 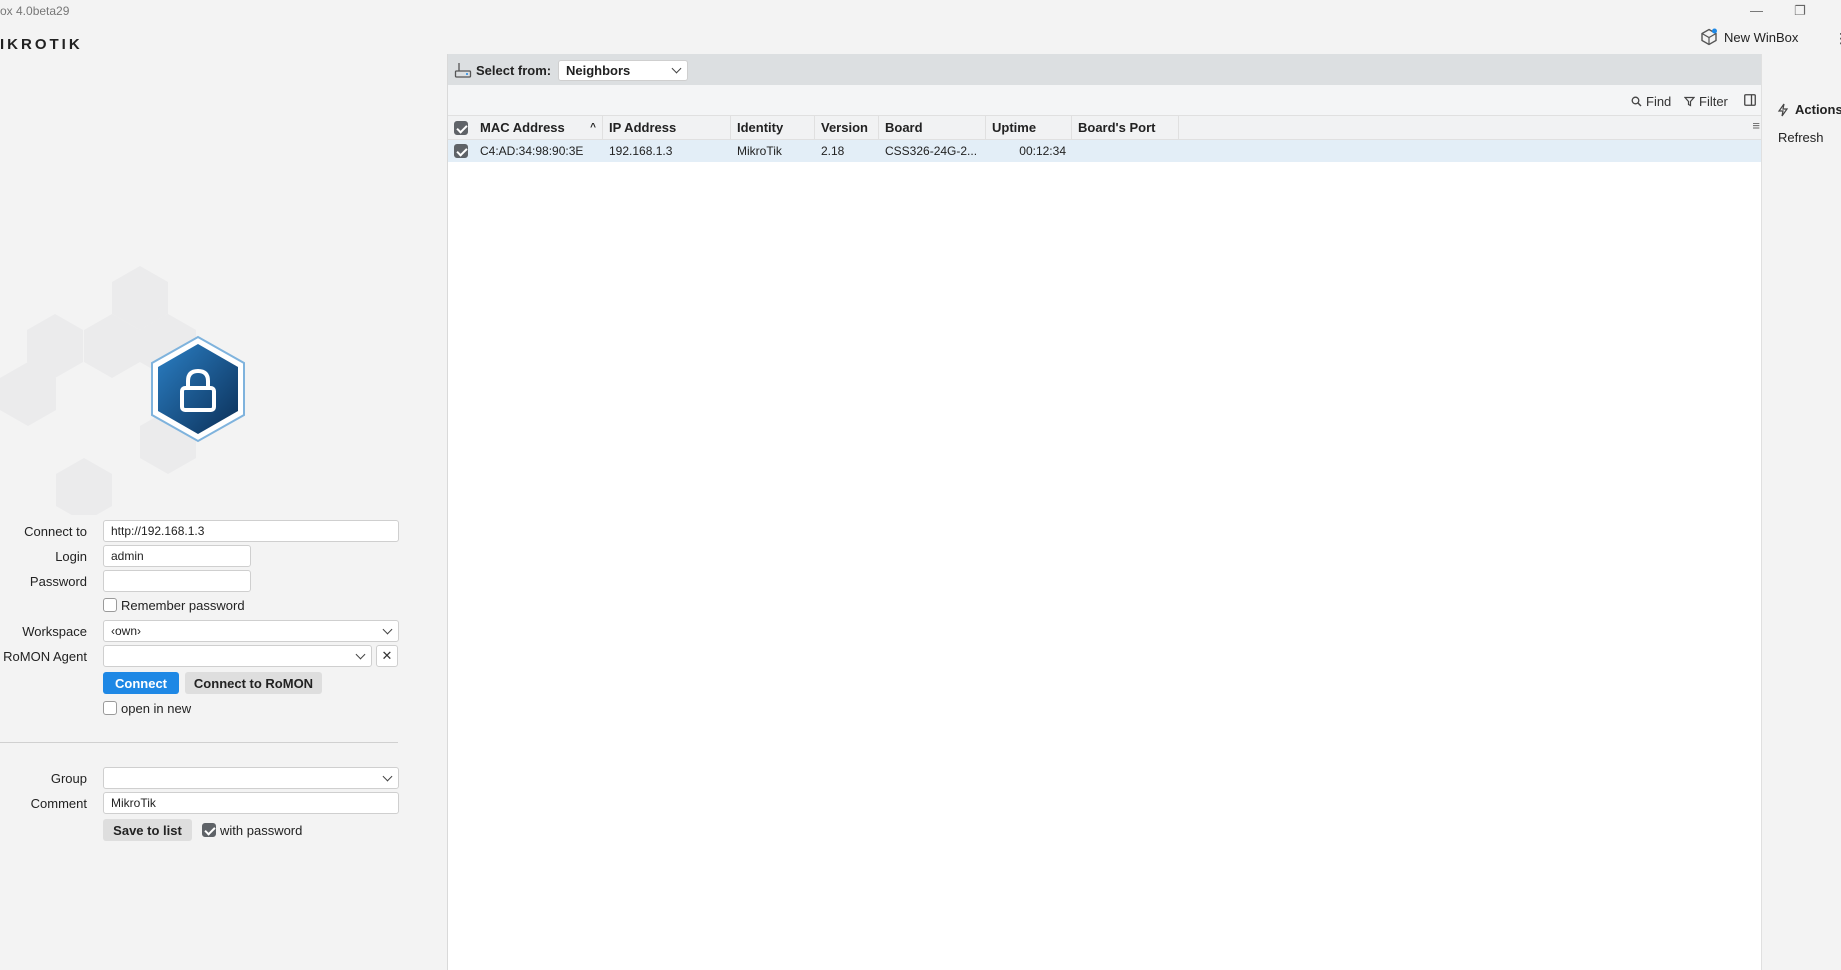 What do you see at coordinates (833, 151) in the screenshot?
I see `cell-version: 2.18` at bounding box center [833, 151].